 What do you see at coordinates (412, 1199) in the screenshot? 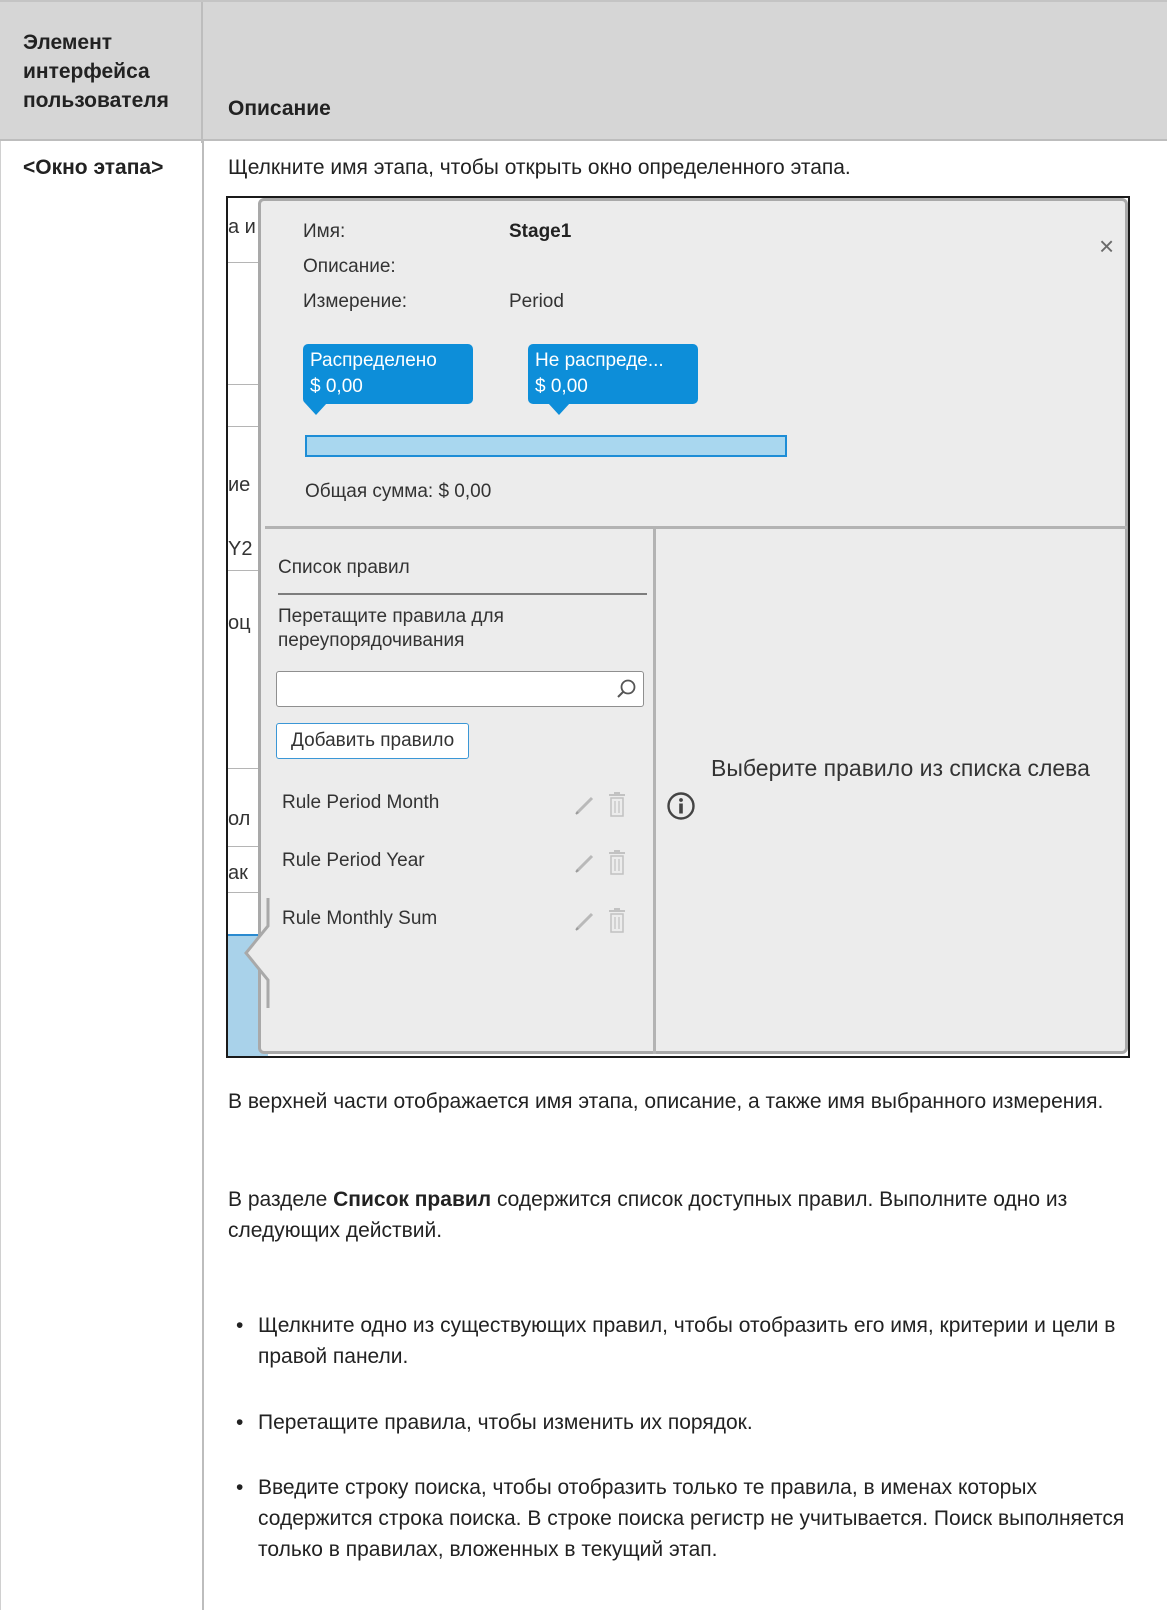
I see `rule-list-term: Список правил` at bounding box center [412, 1199].